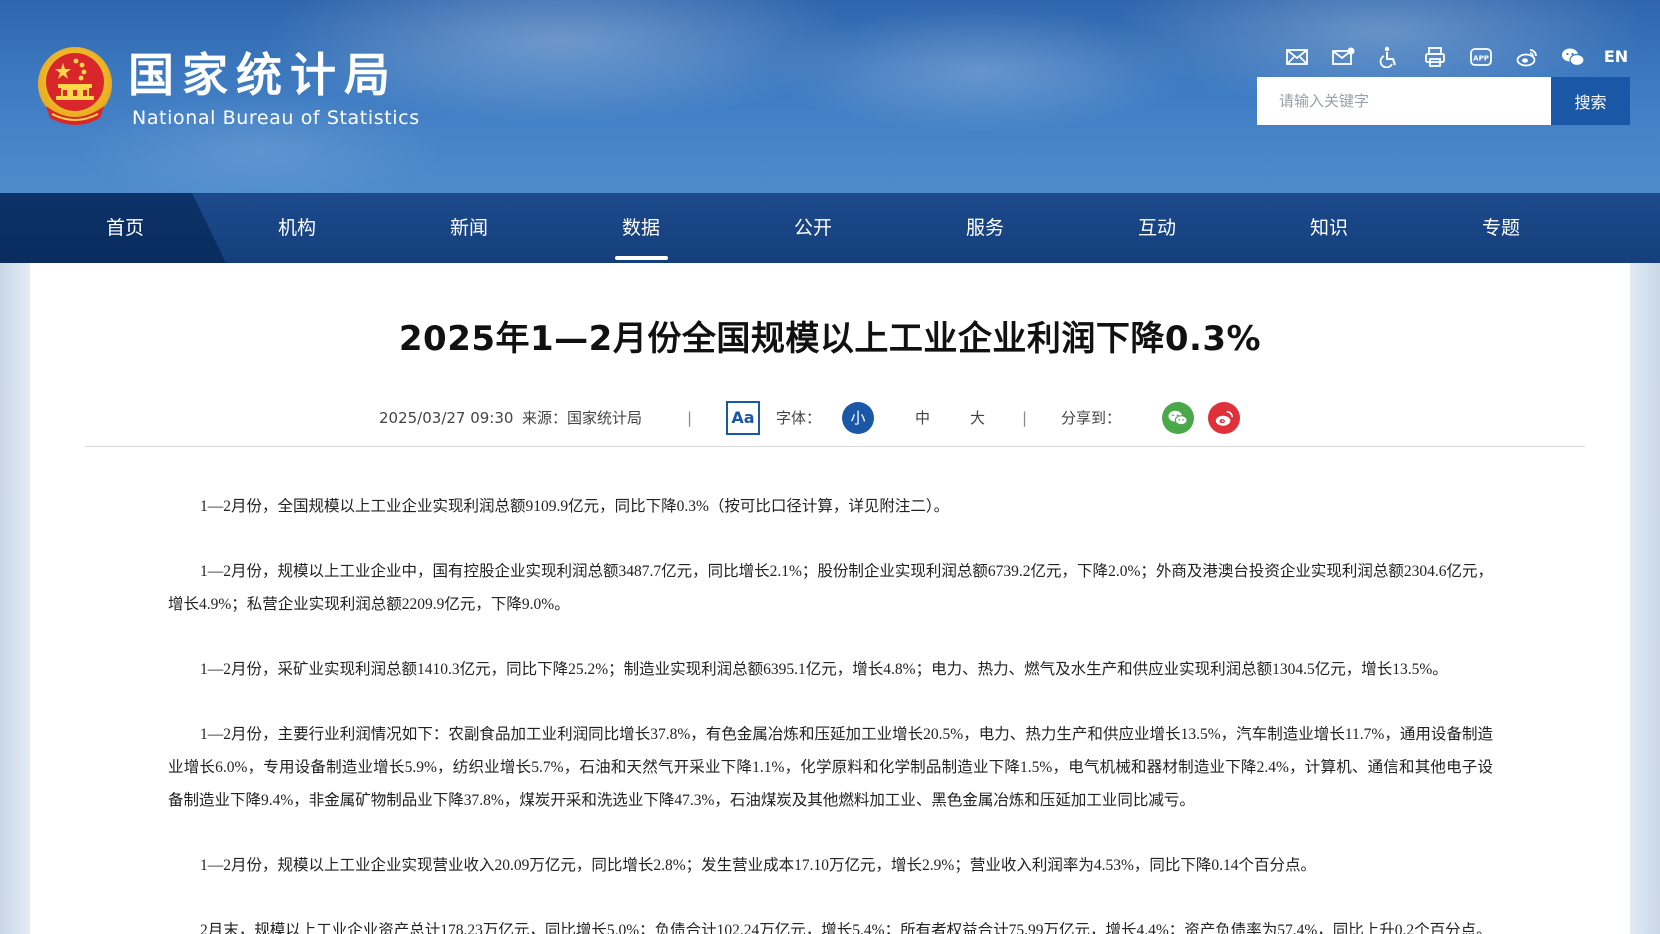 The height and width of the screenshot is (934, 1660). What do you see at coordinates (263, 75) in the screenshot?
I see `site-title-cn: 国家统计局` at bounding box center [263, 75].